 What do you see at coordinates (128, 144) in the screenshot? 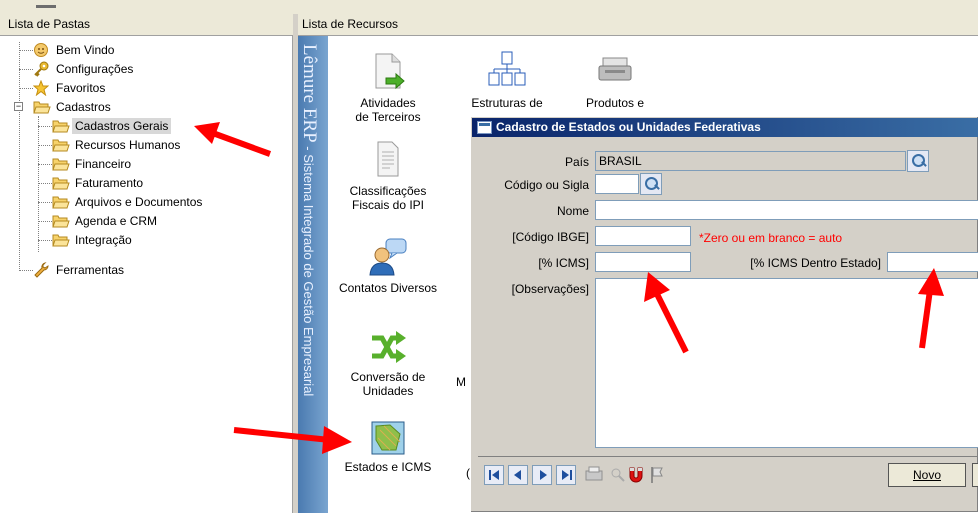
I see `tree-item-label: Recursos Humanos` at bounding box center [128, 144].